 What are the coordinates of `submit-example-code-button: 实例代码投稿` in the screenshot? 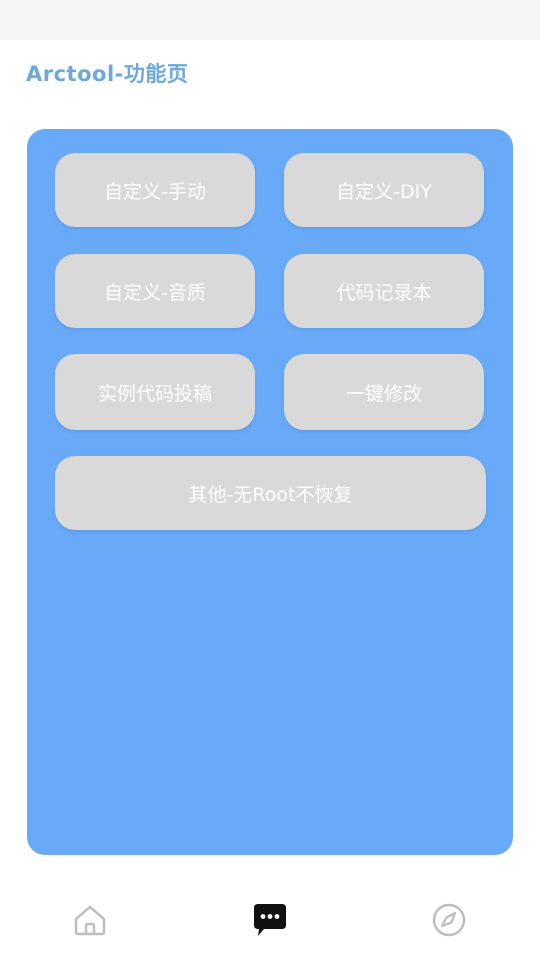 It's located at (155, 392).